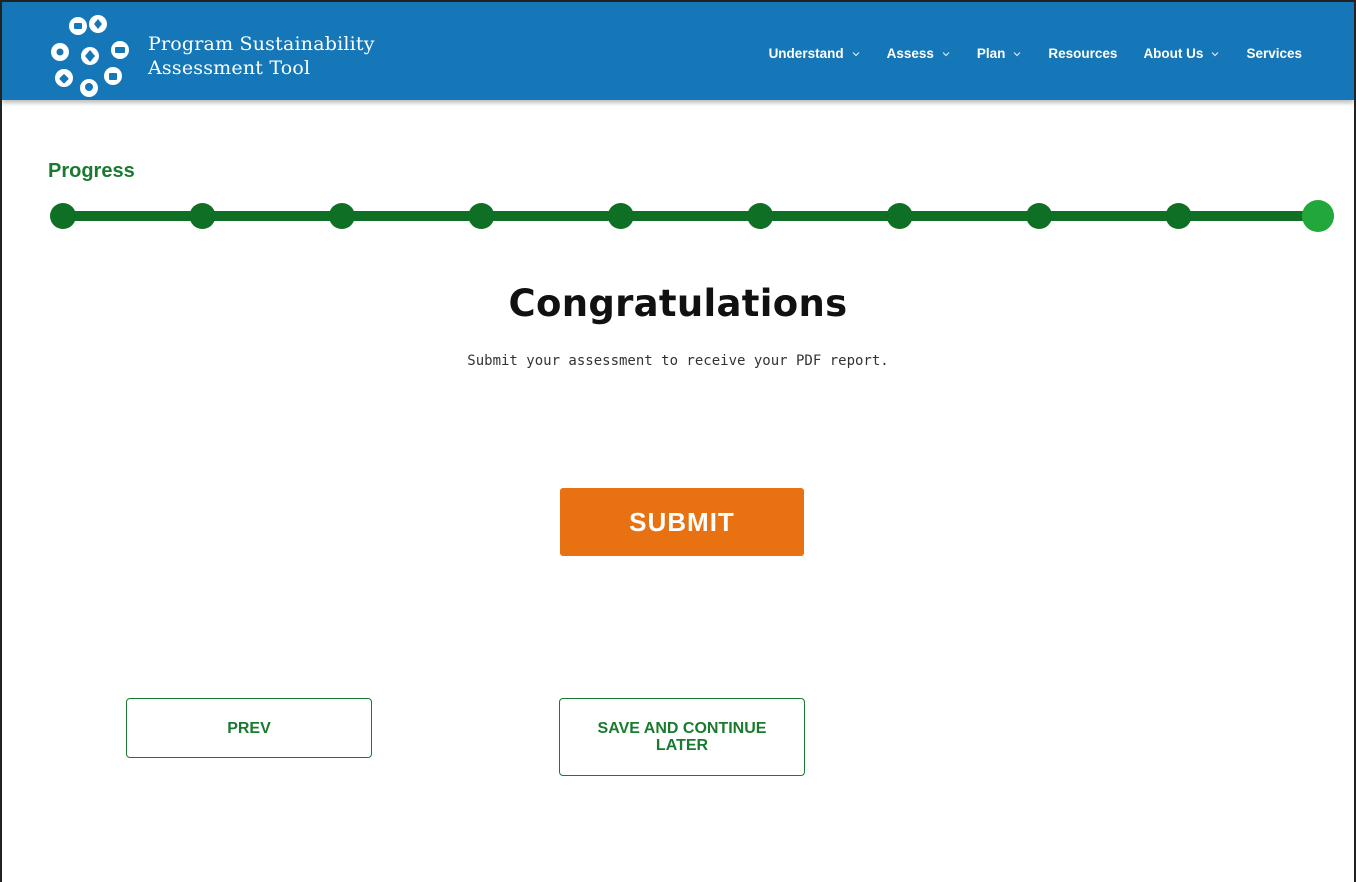 The image size is (1356, 882). I want to click on save-button-line2: LATER, so click(682, 745).